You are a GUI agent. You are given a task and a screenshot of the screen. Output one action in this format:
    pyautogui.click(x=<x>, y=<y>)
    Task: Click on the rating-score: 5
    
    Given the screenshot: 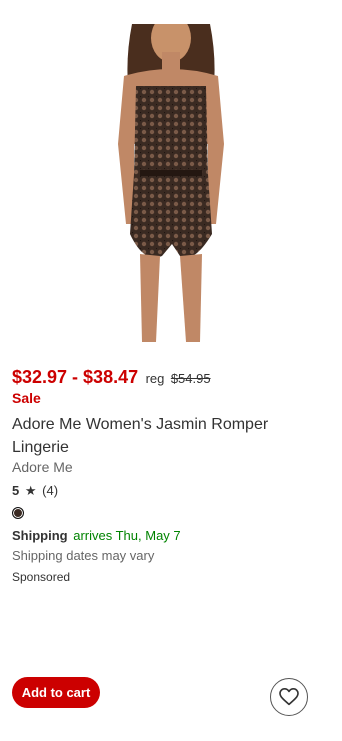 What is the action you would take?
    pyautogui.click(x=16, y=490)
    